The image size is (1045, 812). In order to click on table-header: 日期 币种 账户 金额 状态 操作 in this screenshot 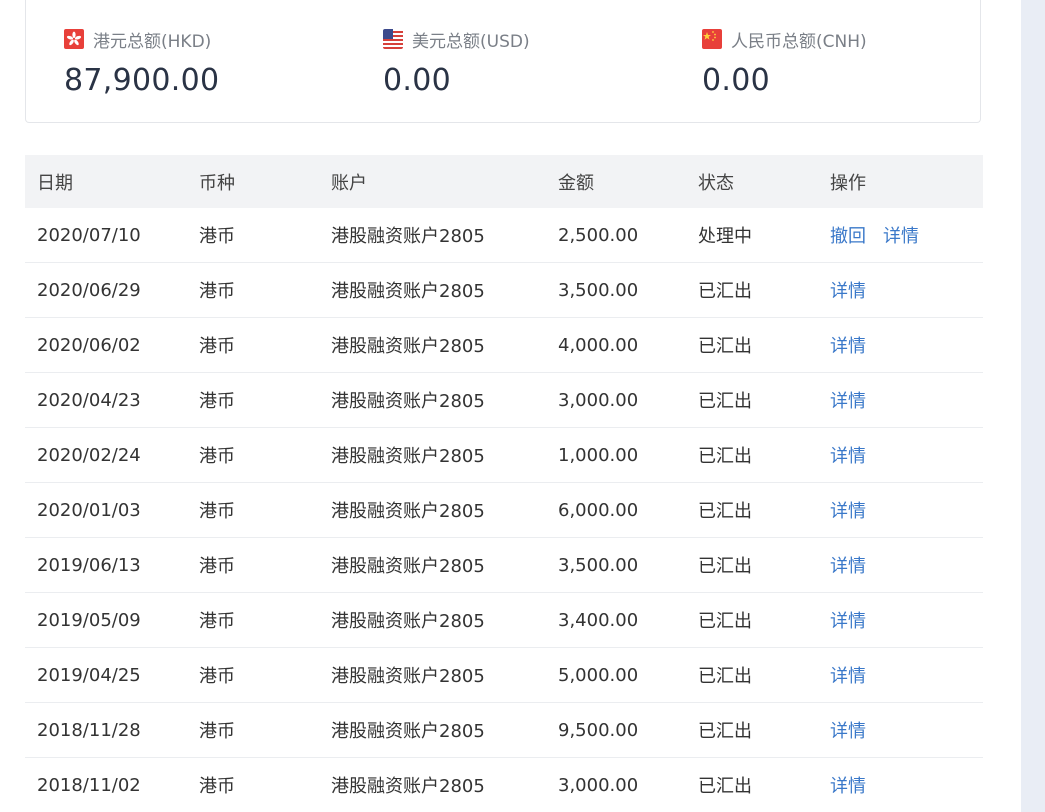, I will do `click(504, 181)`.